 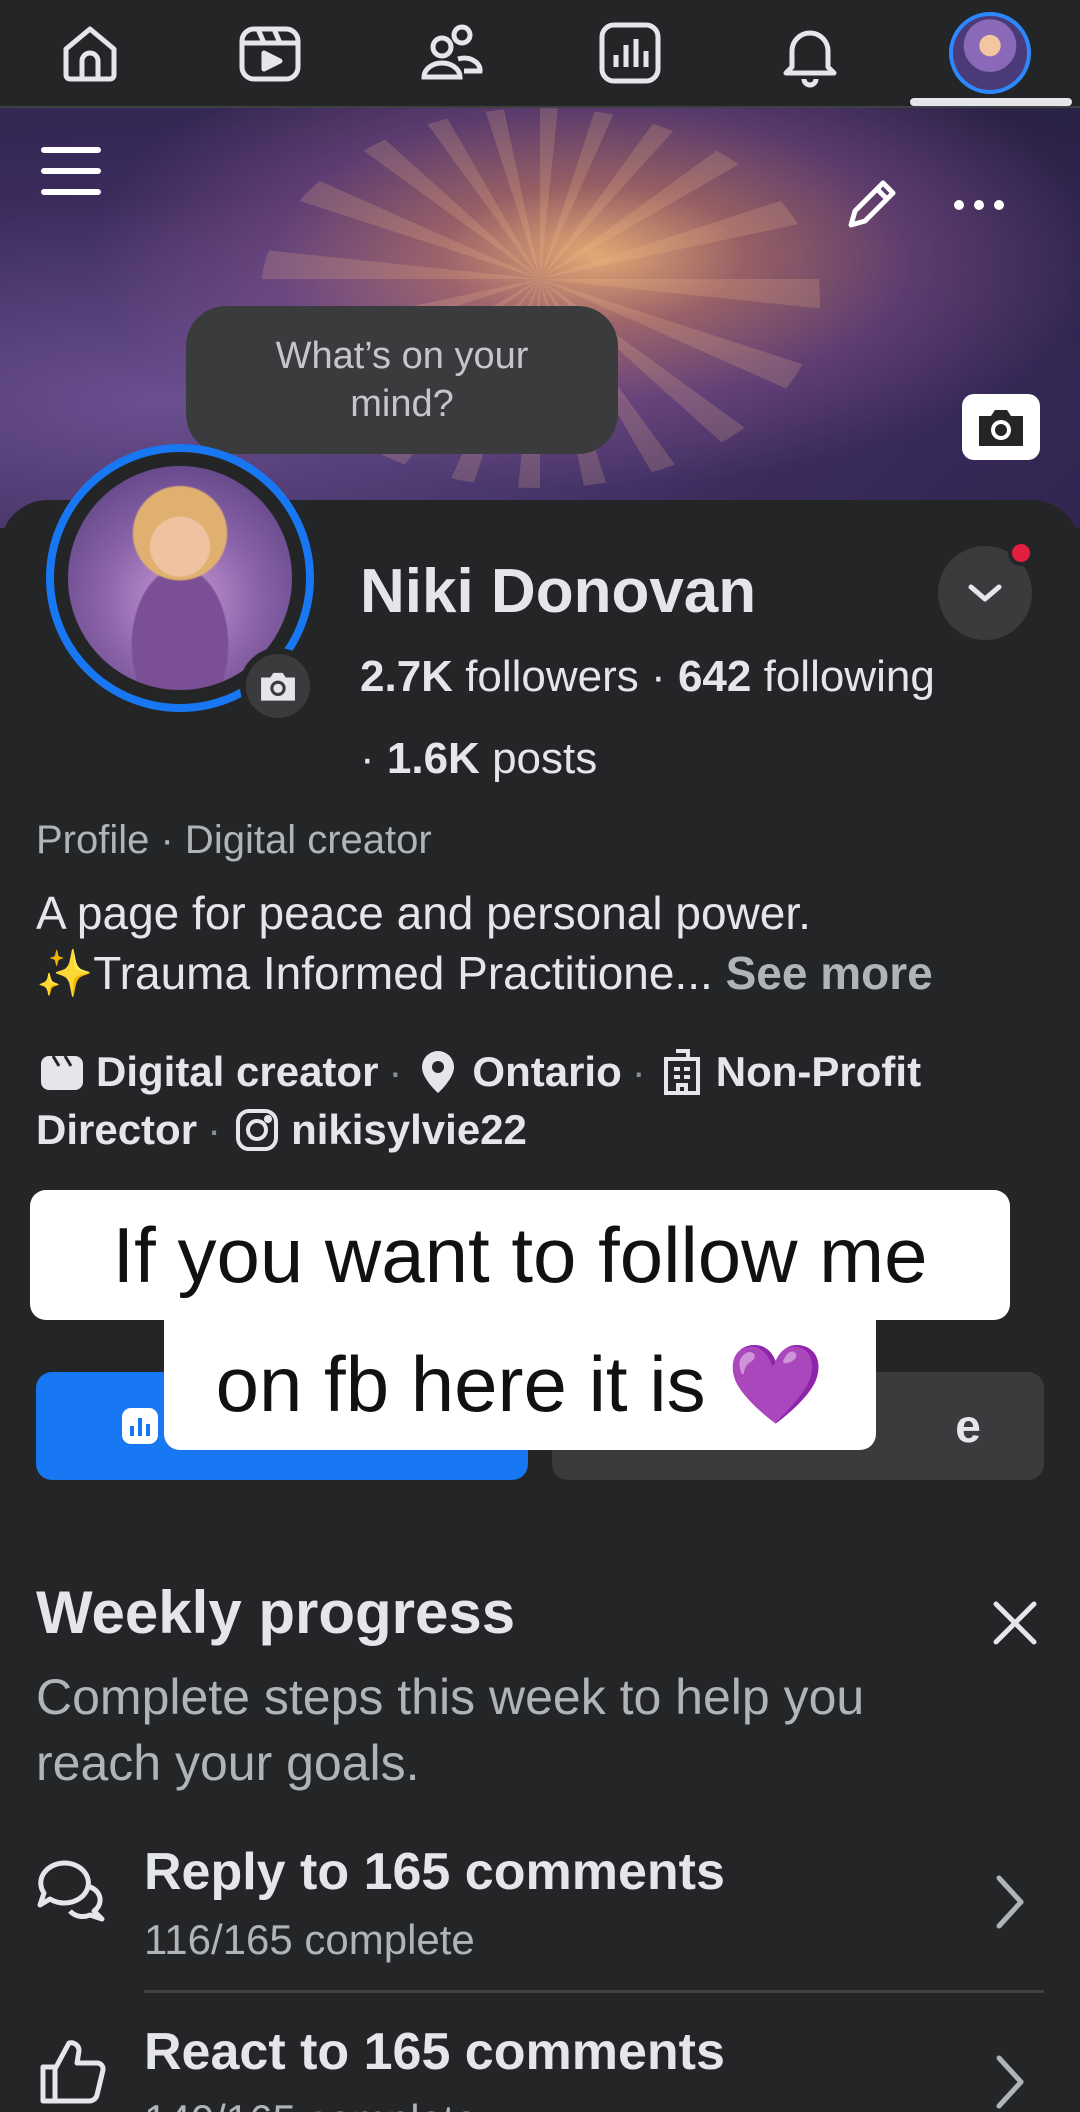 I want to click on task-title: React to 165 comments, so click(x=434, y=2052).